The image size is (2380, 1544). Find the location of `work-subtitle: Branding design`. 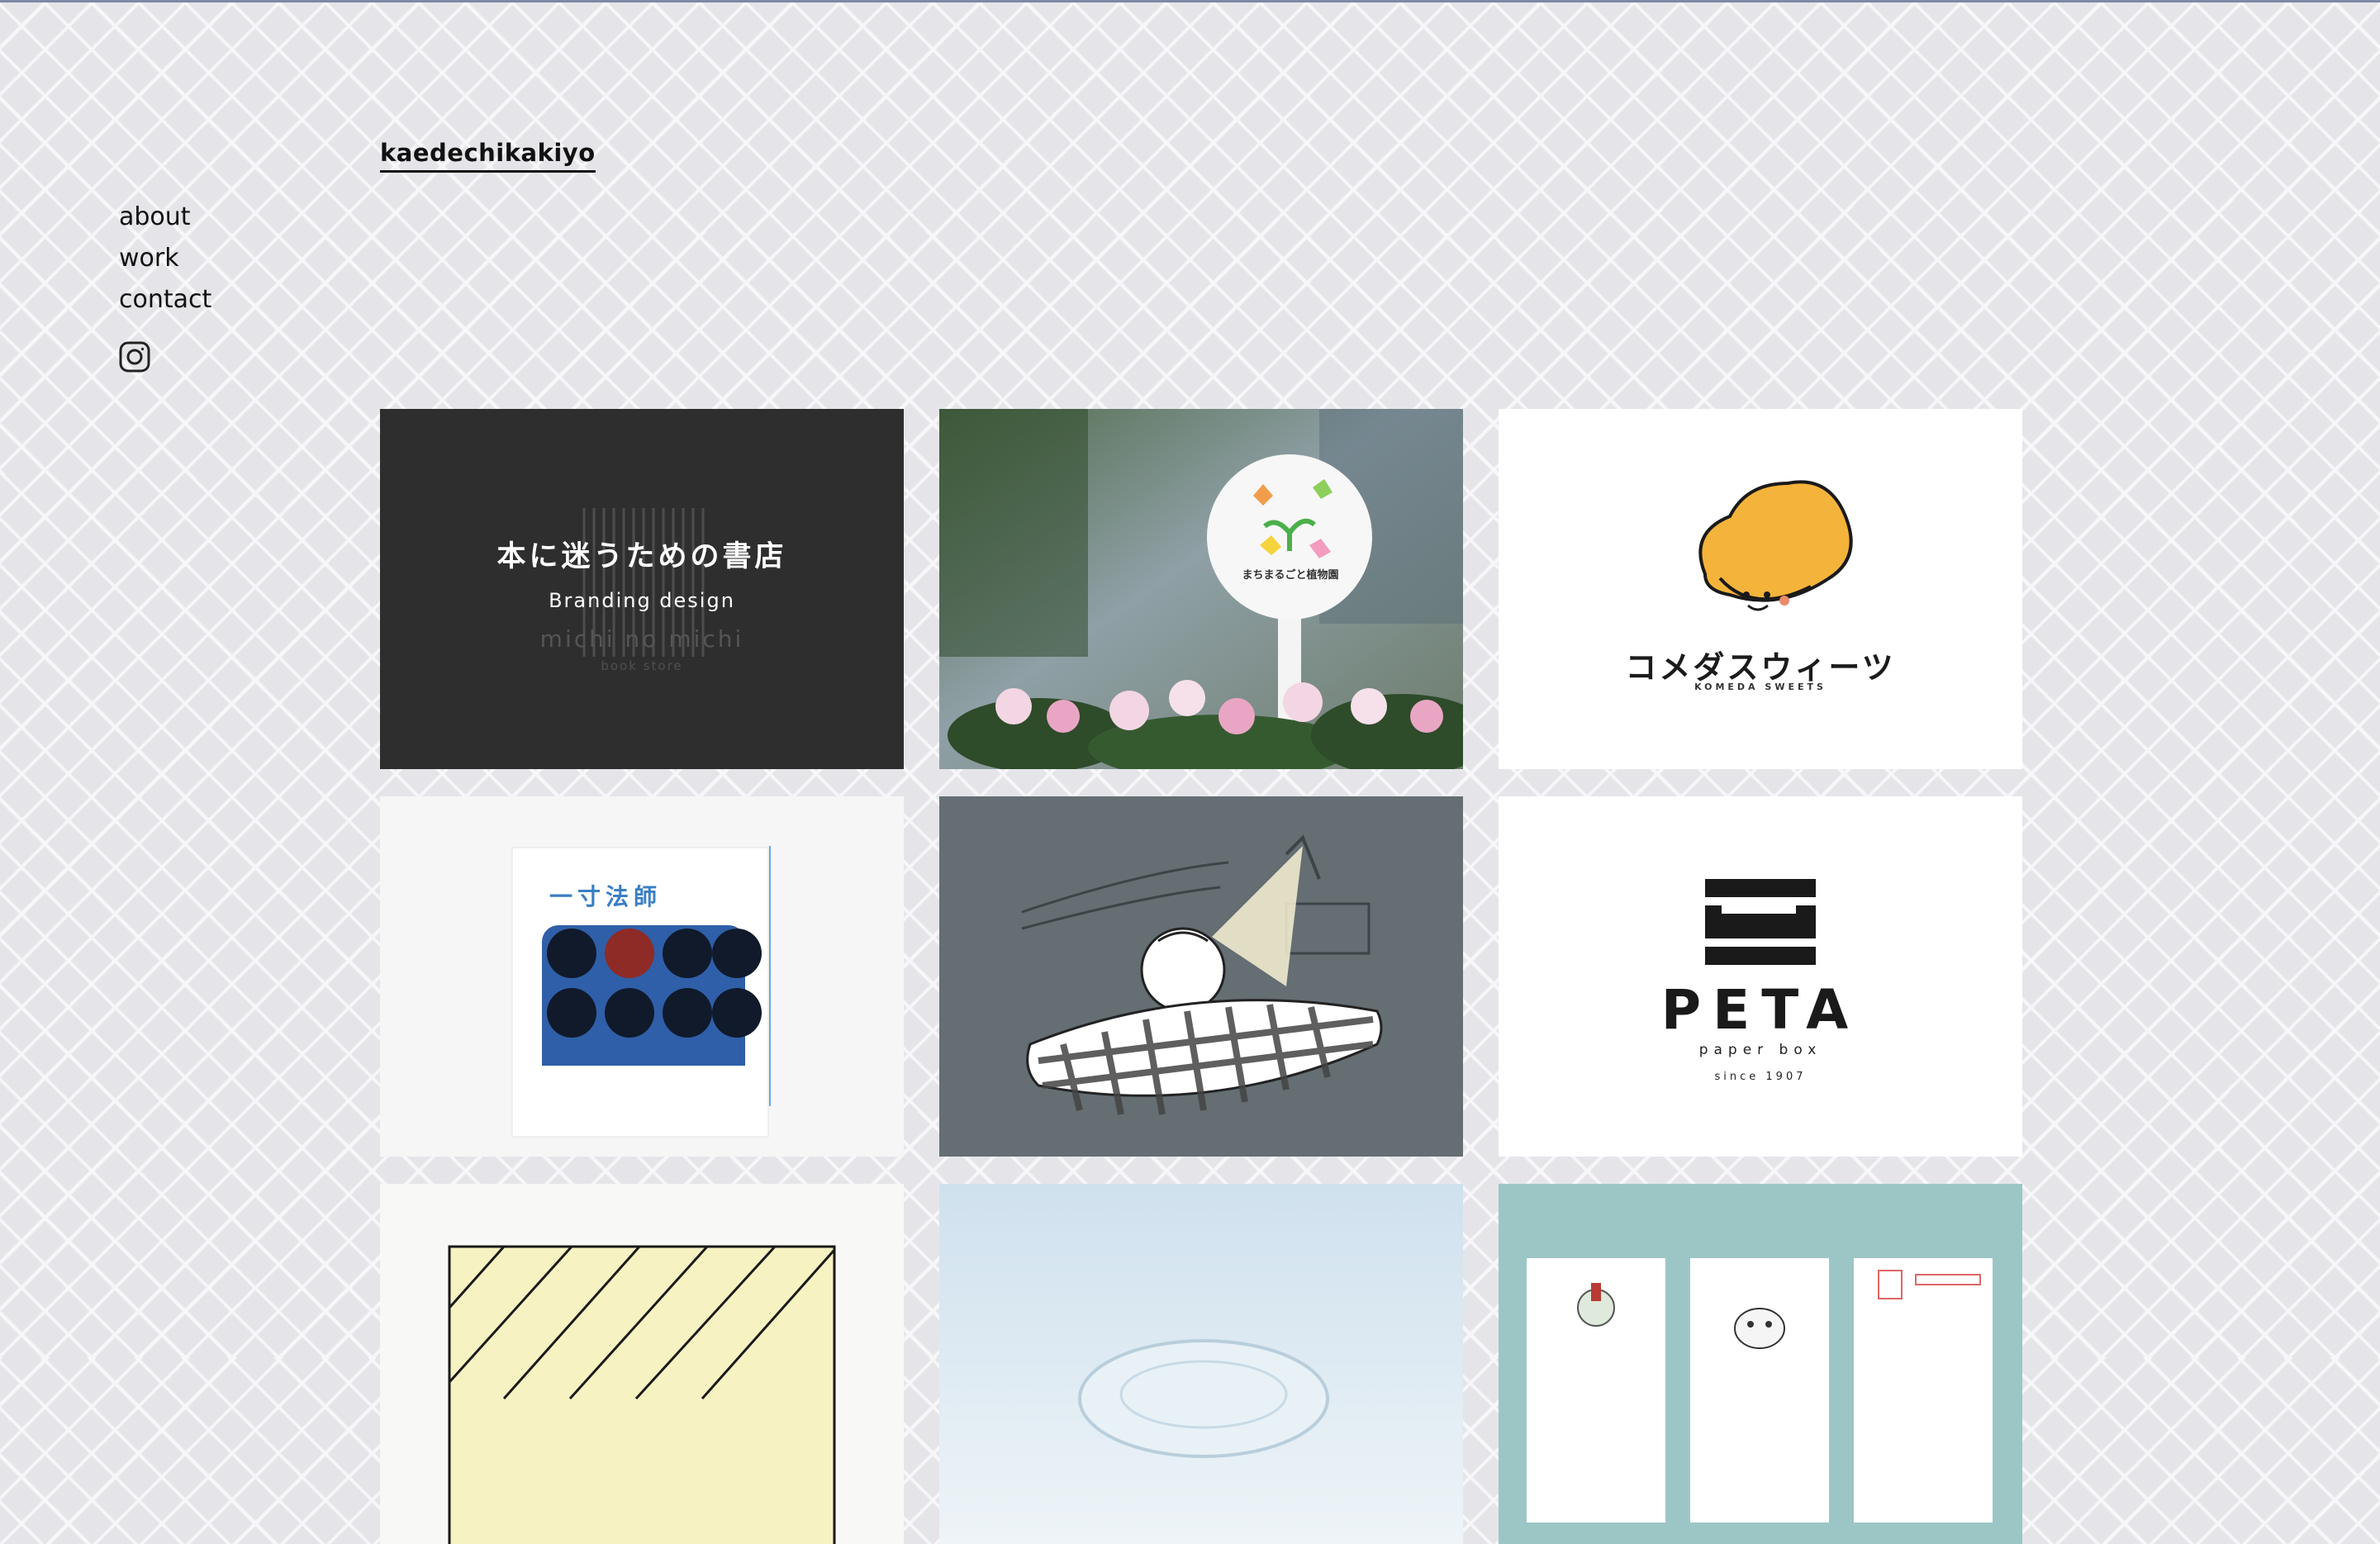

work-subtitle: Branding design is located at coordinates (642, 601).